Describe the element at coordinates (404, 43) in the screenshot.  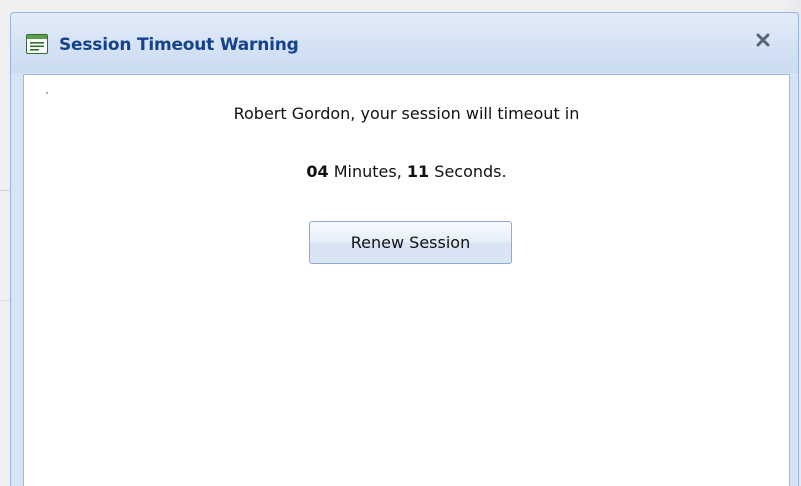
I see `dialog-titlebar: Session Timeout Warning` at that location.